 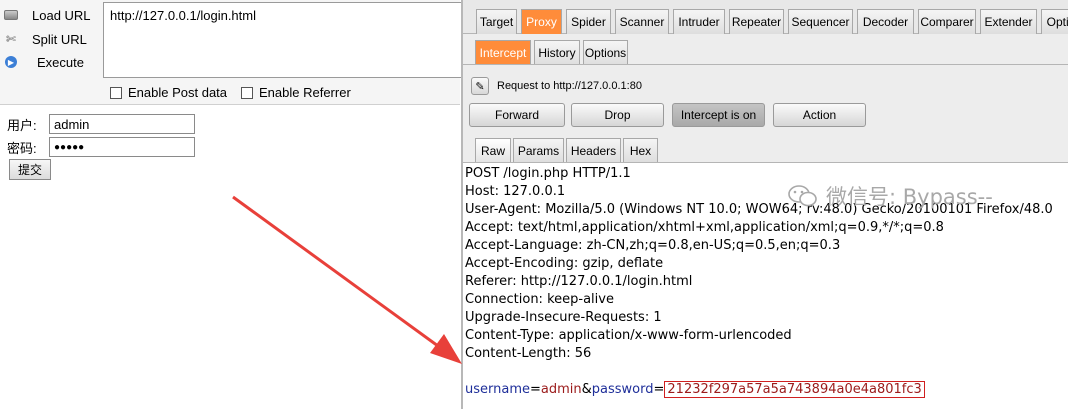 I want to click on body-ampersand: &, so click(x=586, y=389).